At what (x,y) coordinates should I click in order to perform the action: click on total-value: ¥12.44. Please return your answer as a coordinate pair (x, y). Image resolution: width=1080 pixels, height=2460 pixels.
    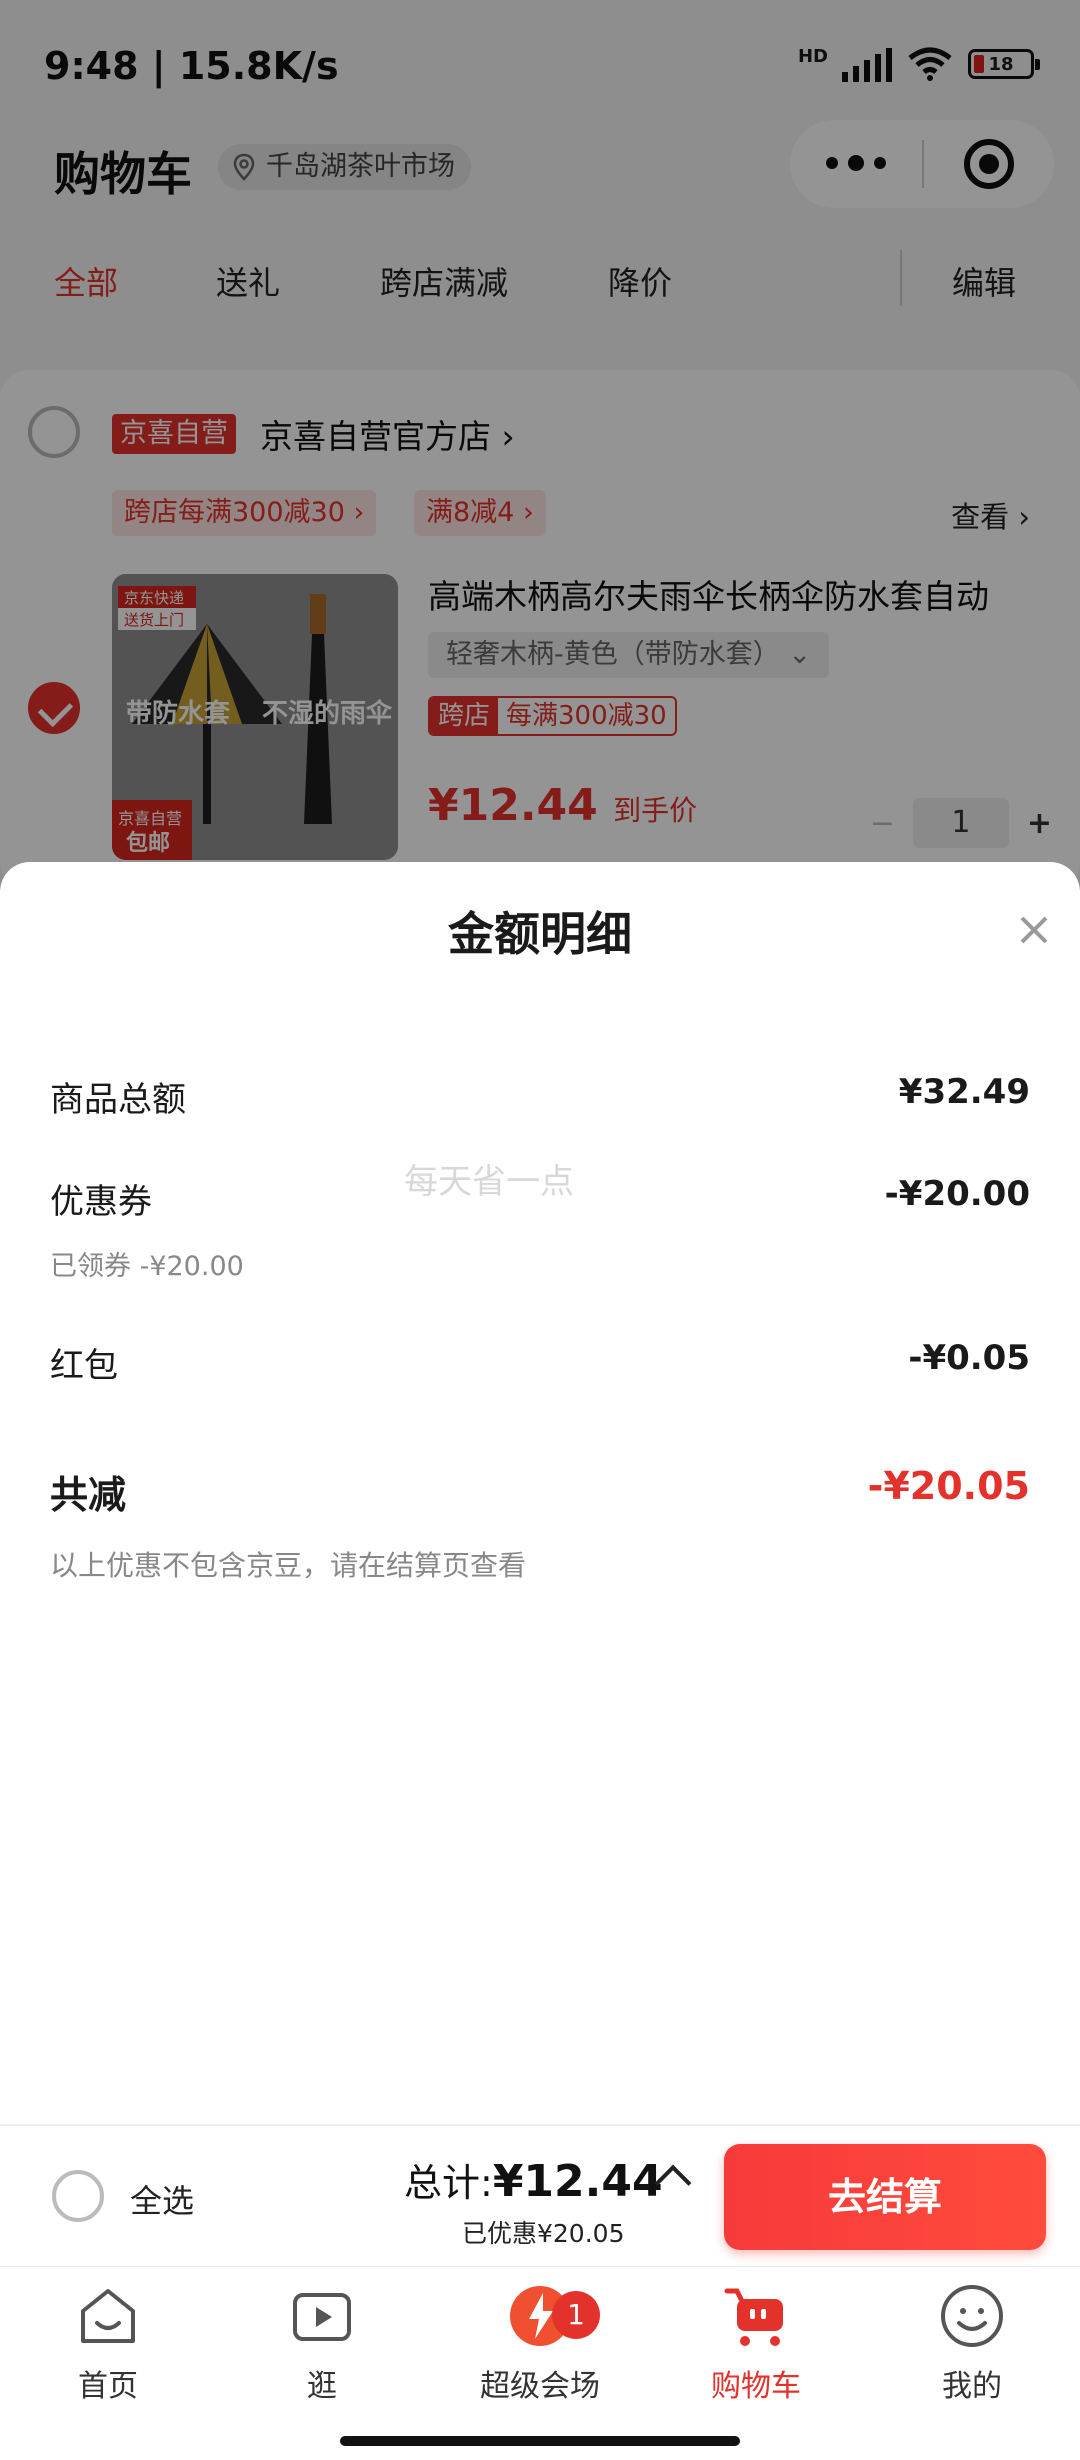
    Looking at the image, I should click on (577, 2181).